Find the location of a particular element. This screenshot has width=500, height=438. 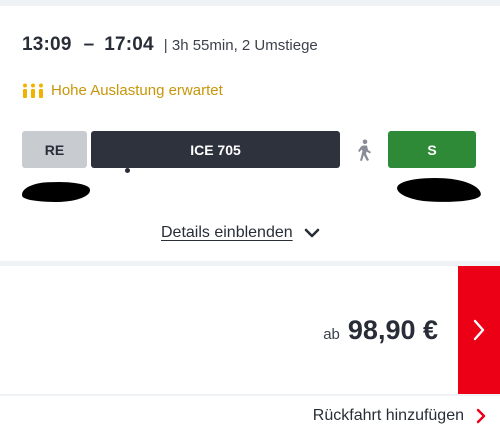

redacted-station-start is located at coordinates (56, 192).